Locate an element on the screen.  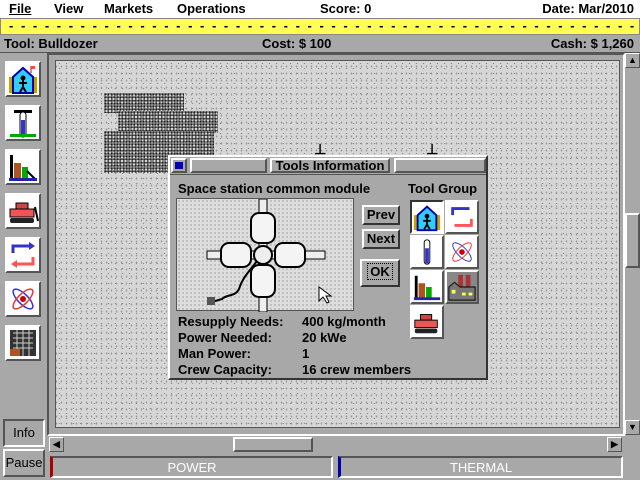
vertical-scrollbar: ▲ ▼ is located at coordinates (632, 244).